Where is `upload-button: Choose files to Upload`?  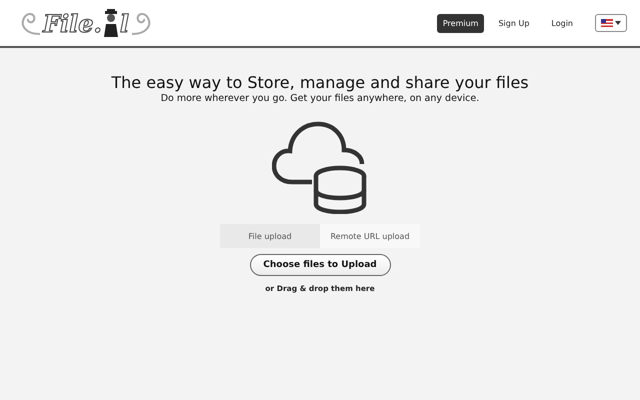
upload-button: Choose files to Upload is located at coordinates (320, 265).